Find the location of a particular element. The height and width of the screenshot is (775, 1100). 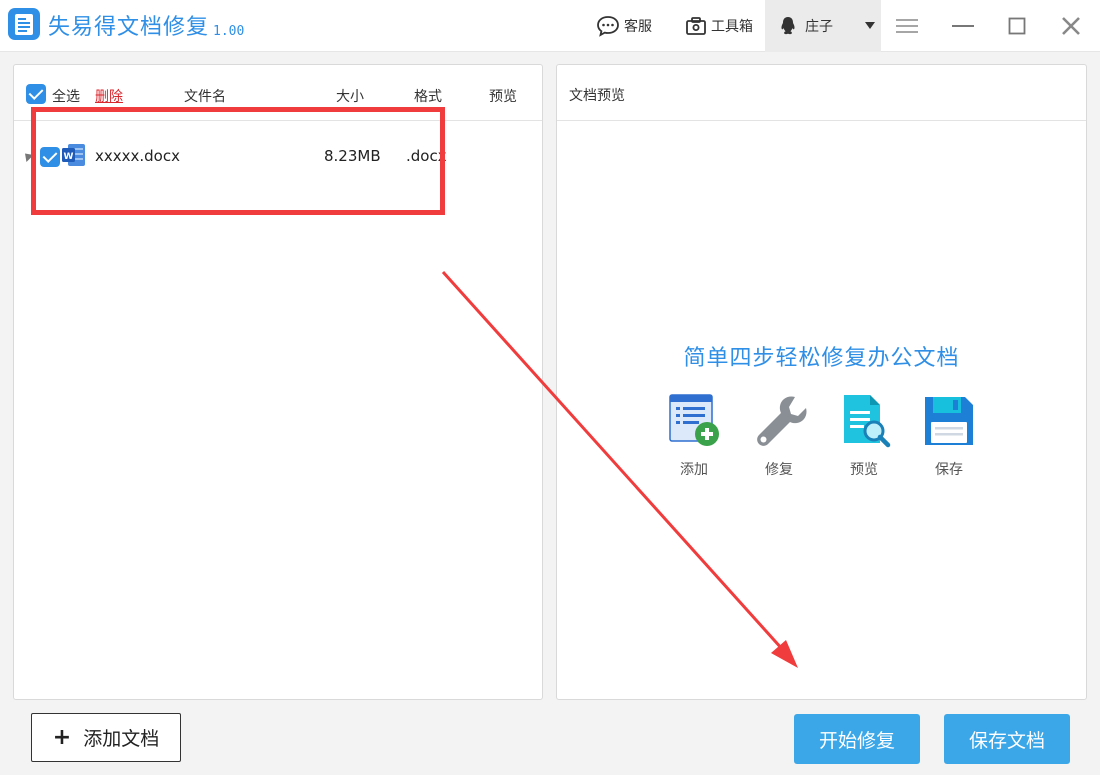

close-button is located at coordinates (1071, 26).